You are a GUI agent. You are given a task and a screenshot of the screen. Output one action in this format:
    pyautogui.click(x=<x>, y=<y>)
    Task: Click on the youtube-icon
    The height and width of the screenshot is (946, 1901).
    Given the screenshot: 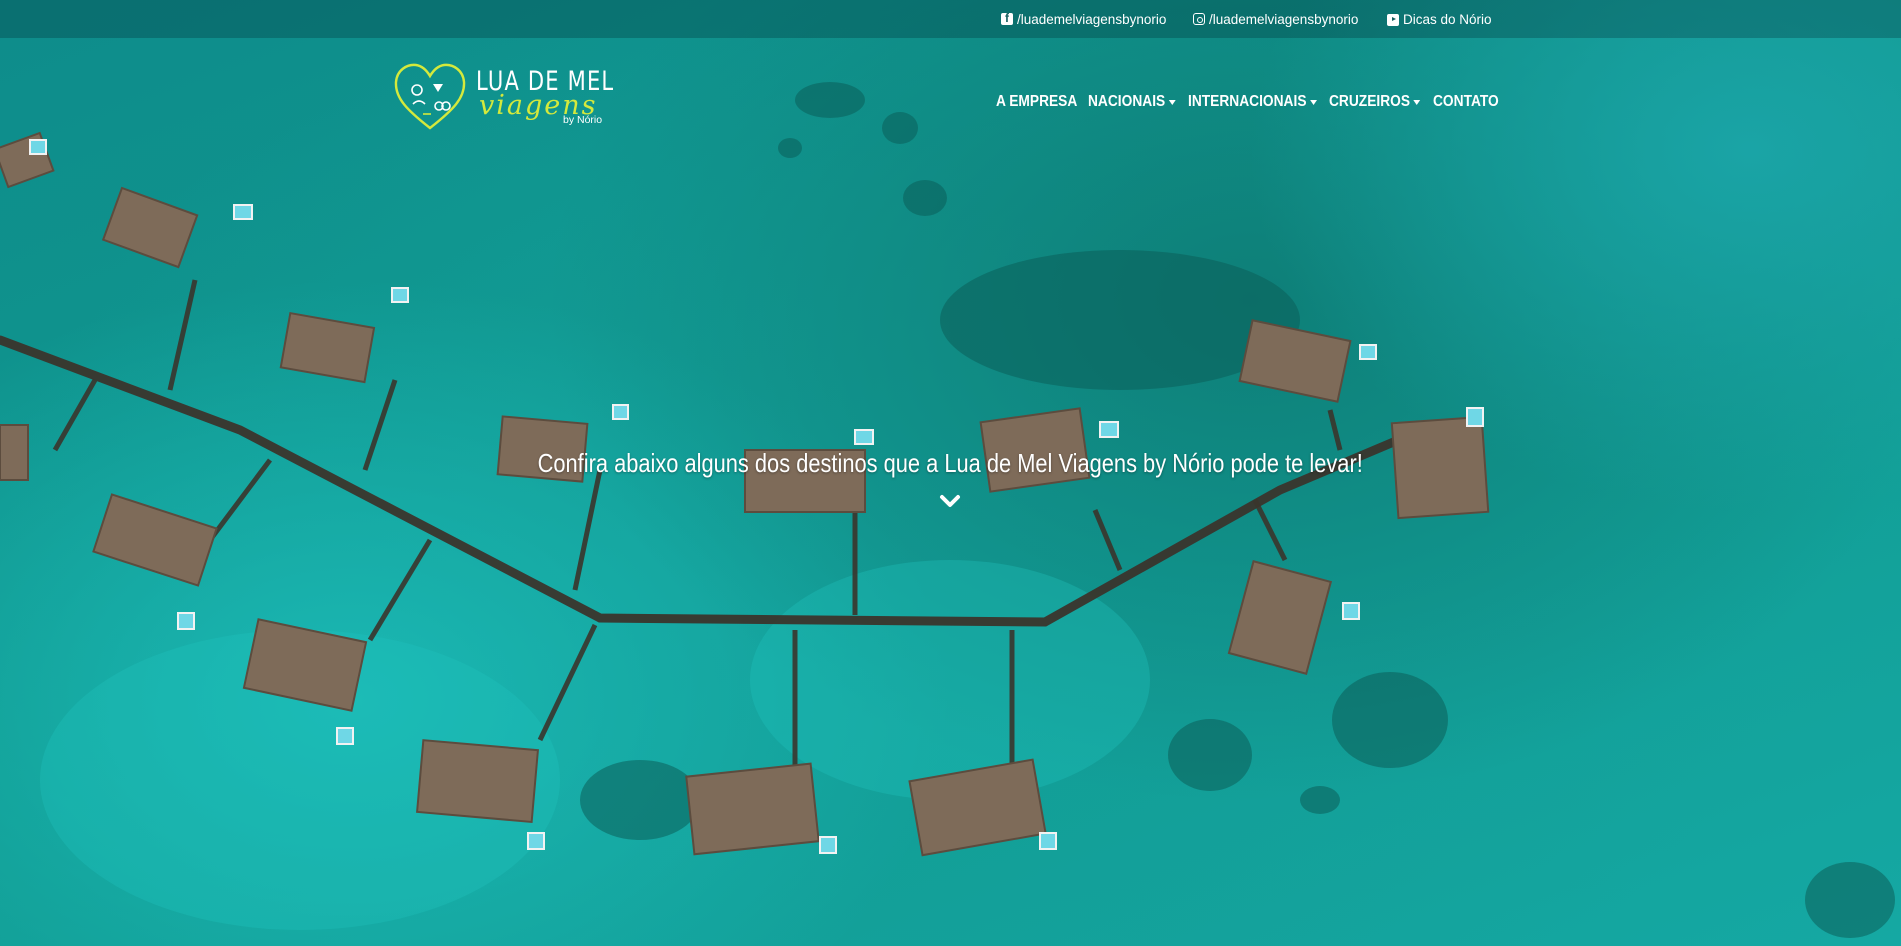 What is the action you would take?
    pyautogui.click(x=1393, y=20)
    